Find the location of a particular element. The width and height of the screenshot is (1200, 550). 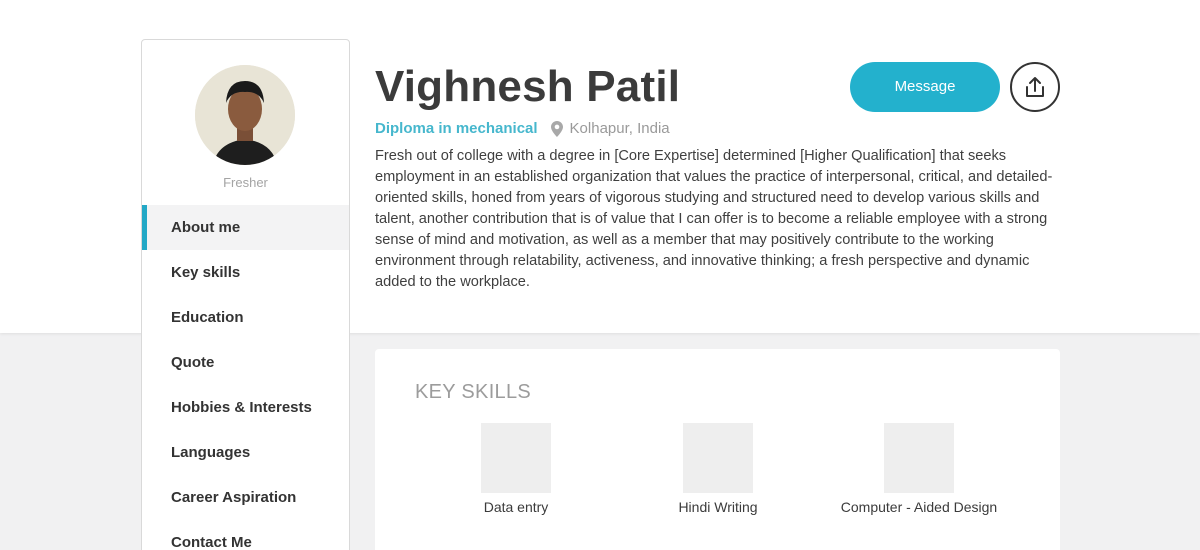

profile-name: Vighnesh Patil is located at coordinates (528, 86).